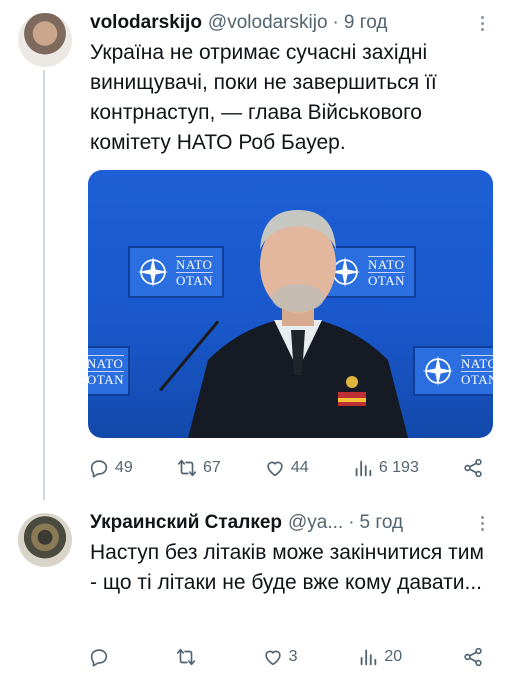 This screenshot has height=680, width=510. What do you see at coordinates (398, 467) in the screenshot?
I see `views-count: 6 193` at bounding box center [398, 467].